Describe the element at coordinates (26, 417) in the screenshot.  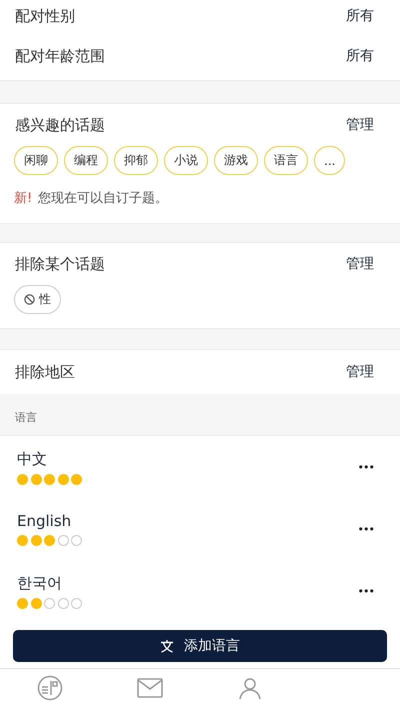
I see `section-header: 语言` at that location.